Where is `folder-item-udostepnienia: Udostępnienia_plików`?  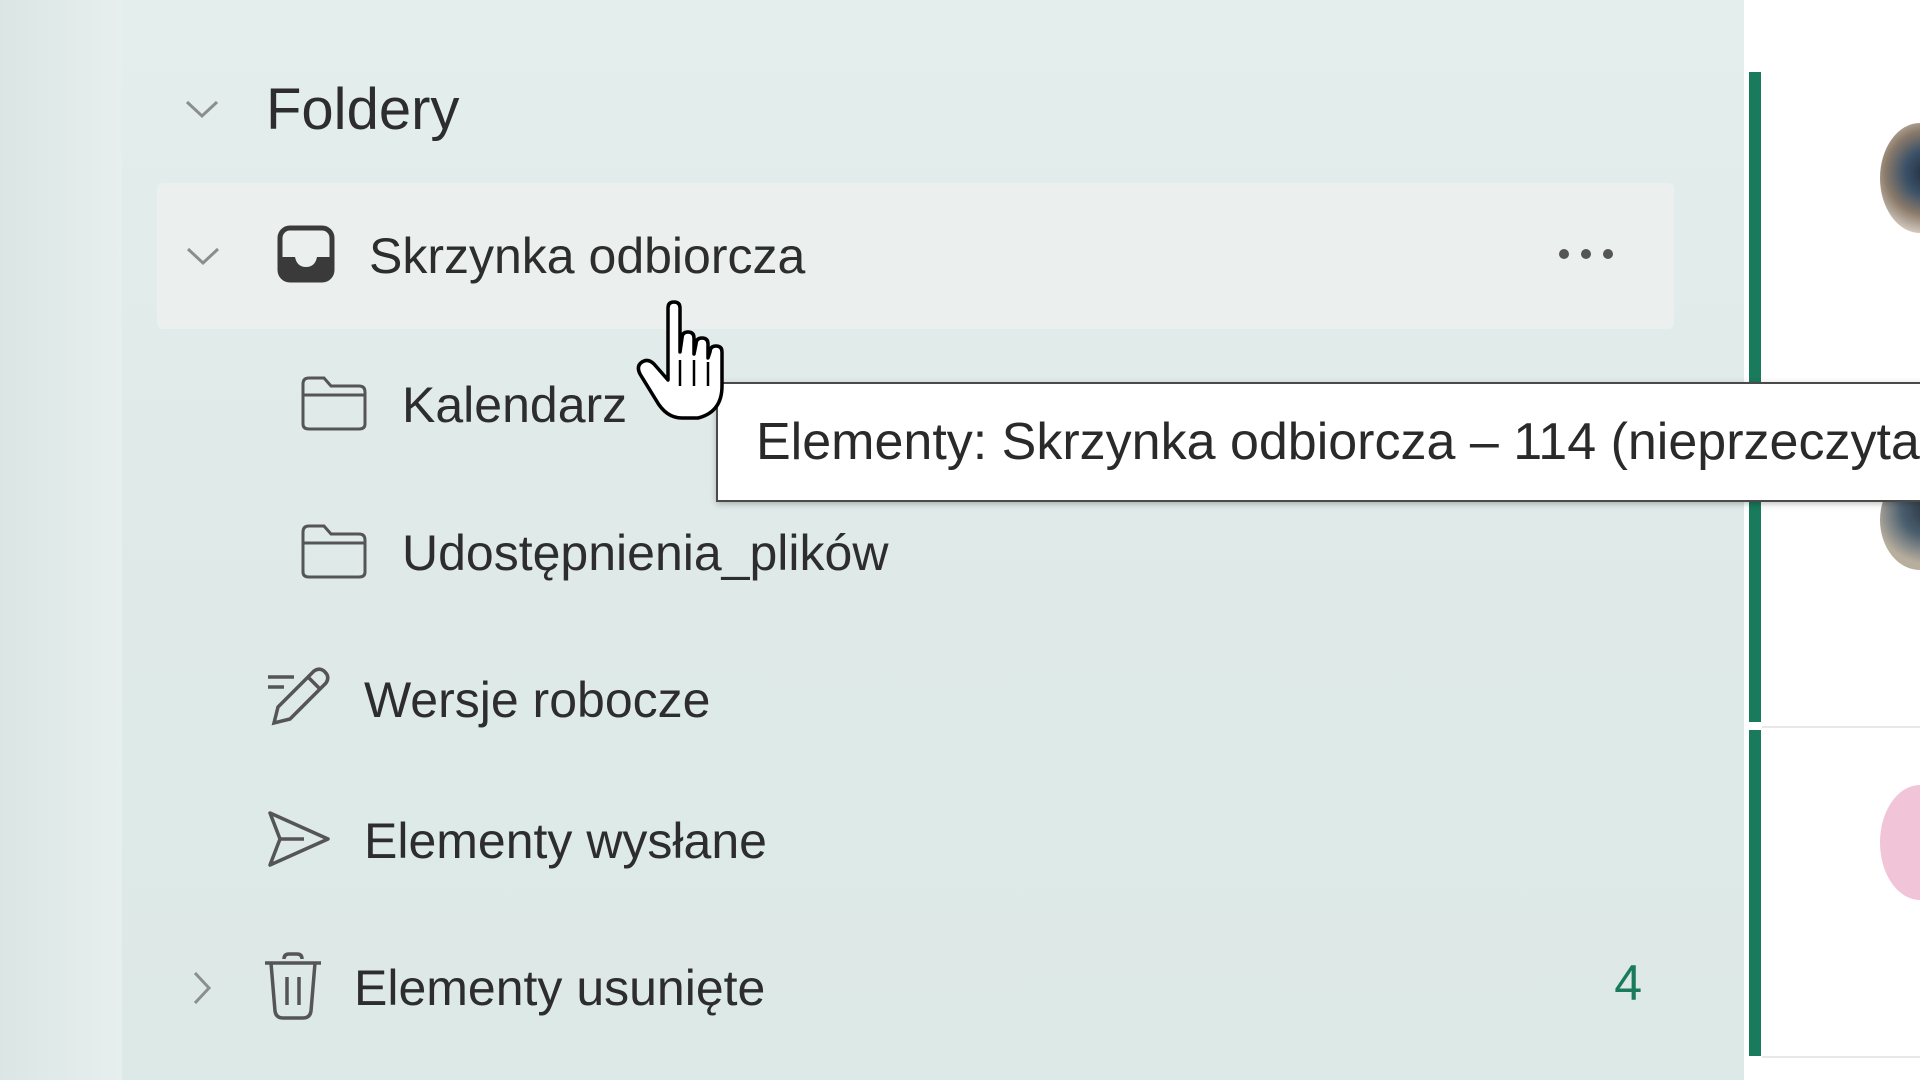 folder-item-udostepnienia: Udostępnienia_plików is located at coordinates (594, 553).